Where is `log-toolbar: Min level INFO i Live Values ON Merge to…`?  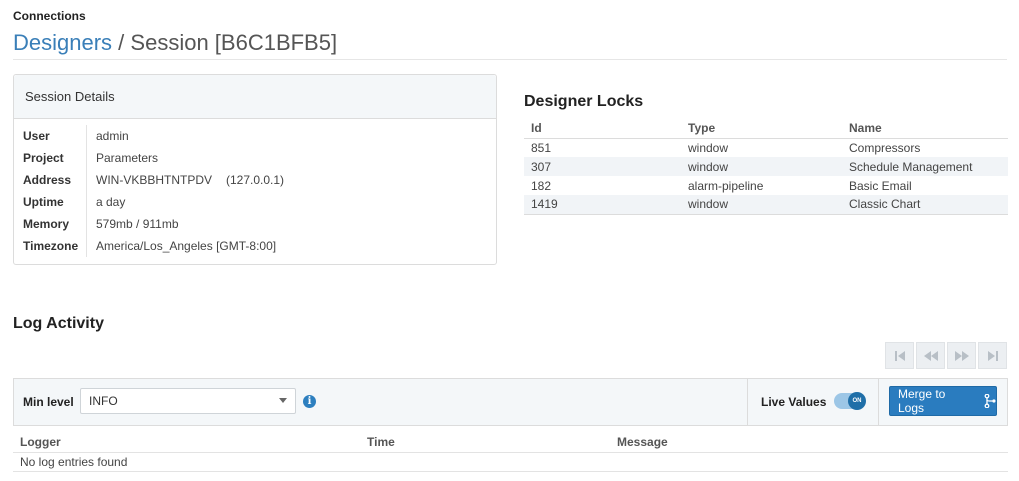
log-toolbar: Min level INFO i Live Values ON Merge to… is located at coordinates (510, 402).